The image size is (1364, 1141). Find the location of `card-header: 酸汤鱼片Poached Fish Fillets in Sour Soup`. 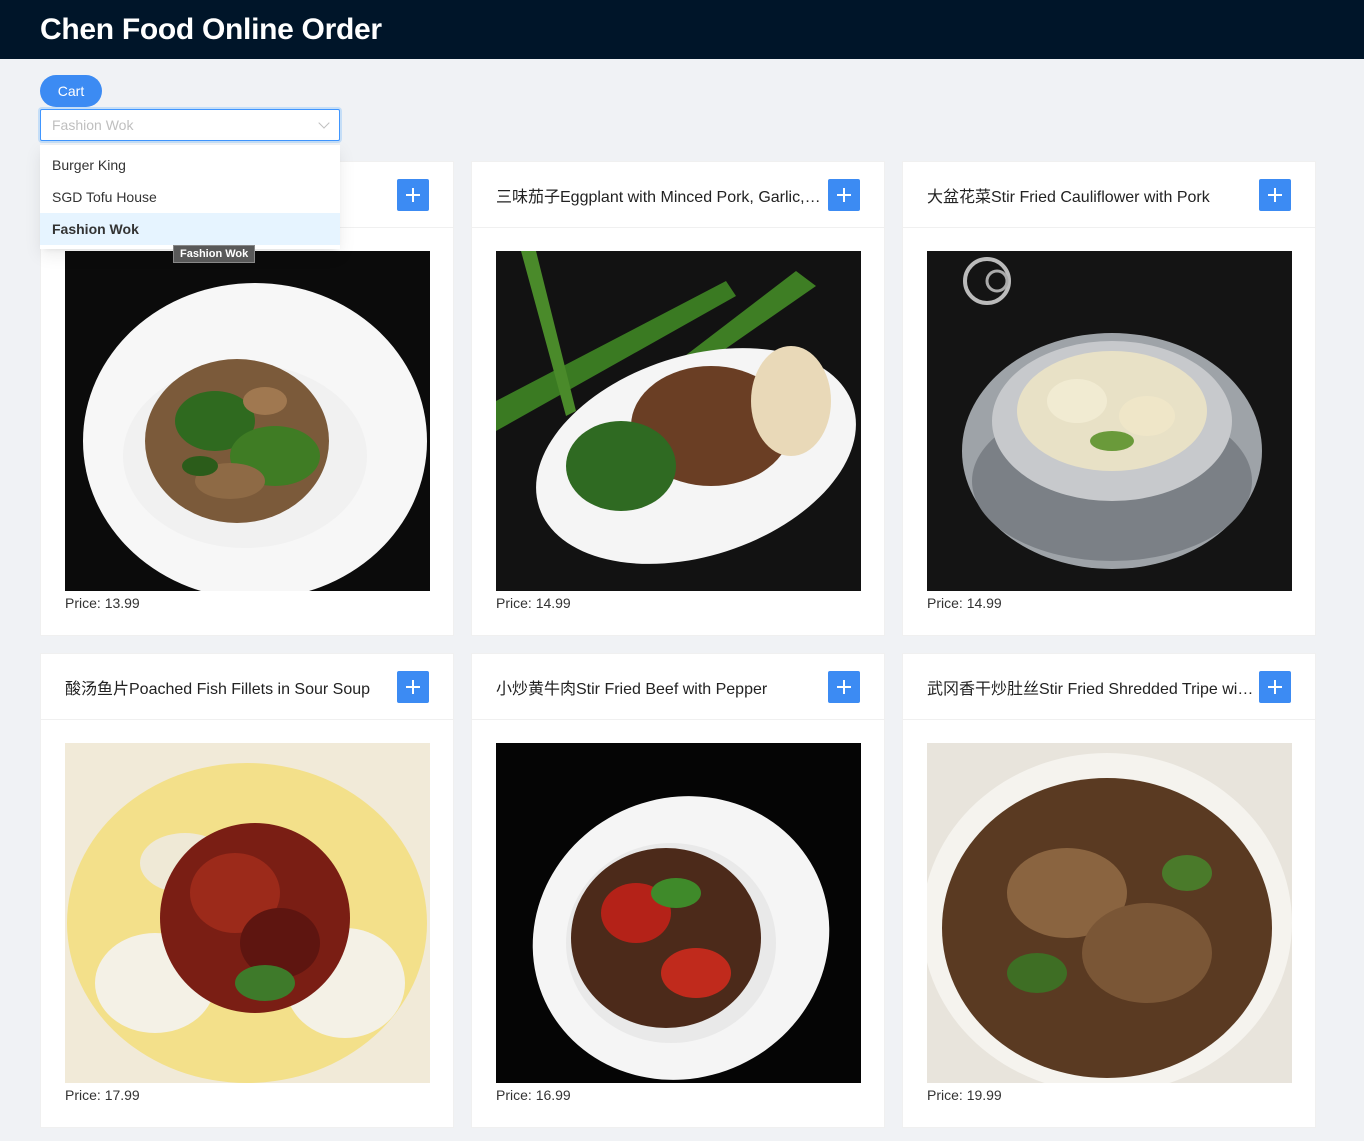

card-header: 酸汤鱼片Poached Fish Fillets in Sour Soup is located at coordinates (247, 687).